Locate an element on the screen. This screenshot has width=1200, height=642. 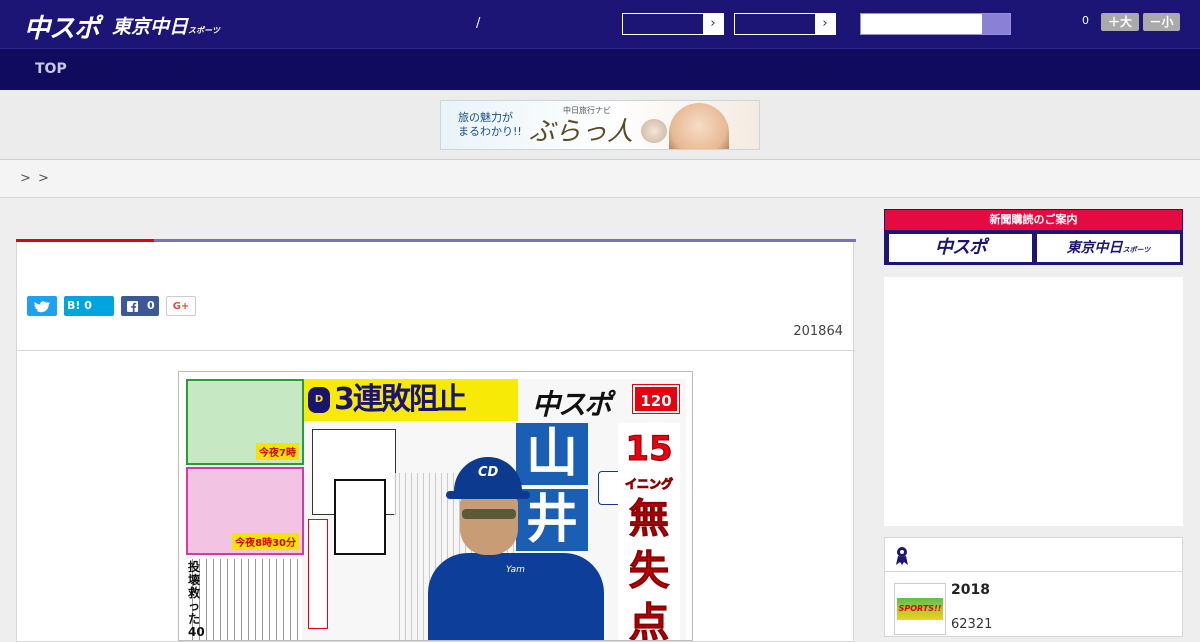
counter-value: 0 is located at coordinates (1085, 20).